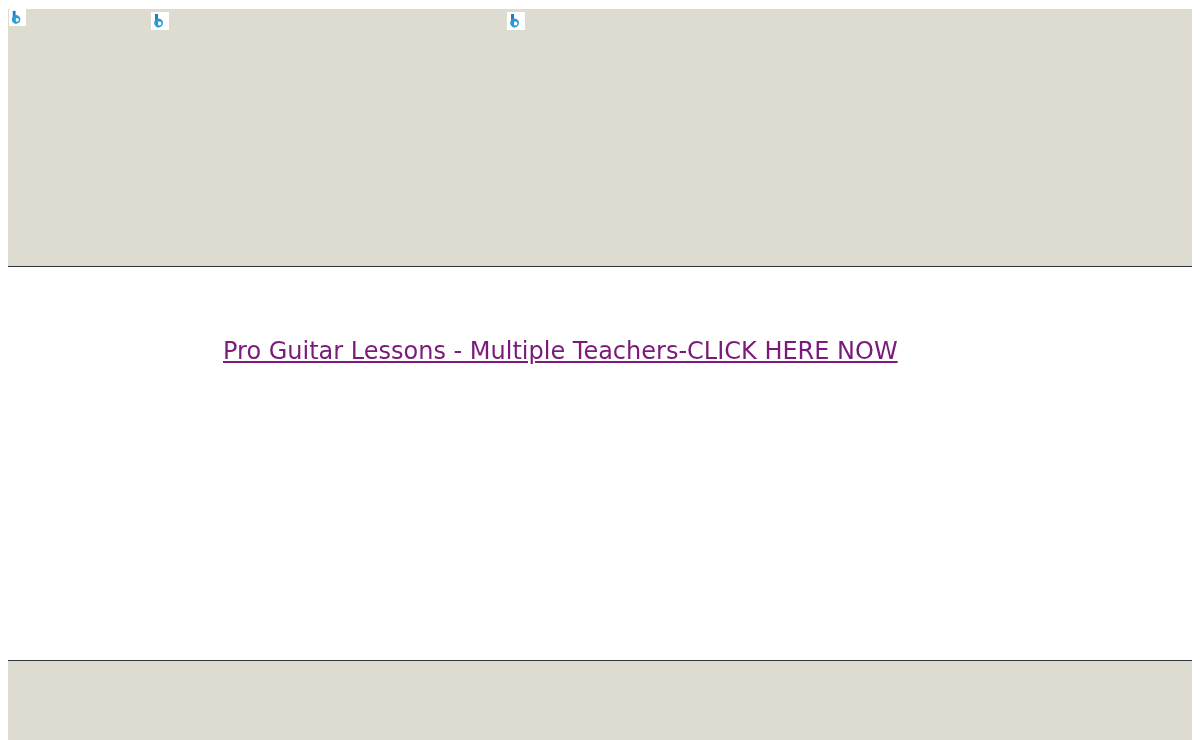 The width and height of the screenshot is (1200, 740). What do you see at coordinates (560, 351) in the screenshot?
I see `ad-link: Pro Guitar Lessons - Multiple Teachers-CLICK HERE NOW` at bounding box center [560, 351].